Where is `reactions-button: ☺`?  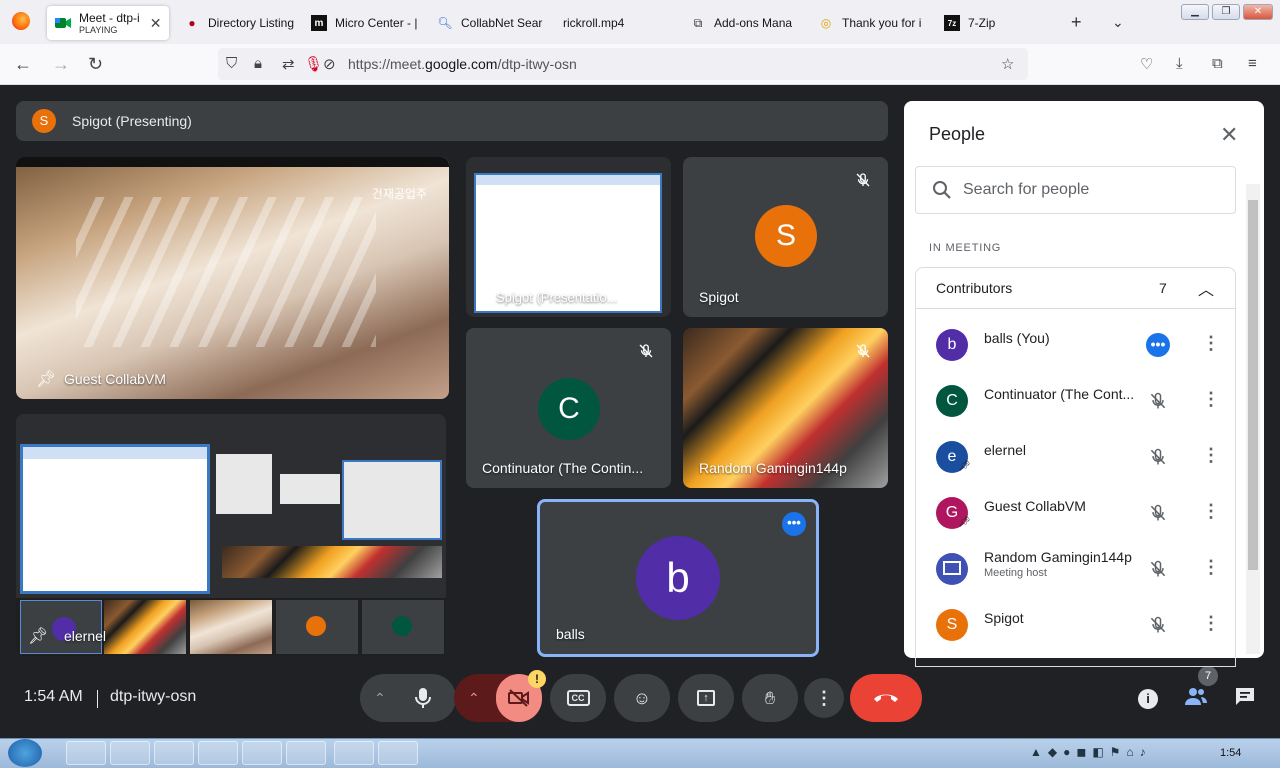 reactions-button: ☺ is located at coordinates (642, 698).